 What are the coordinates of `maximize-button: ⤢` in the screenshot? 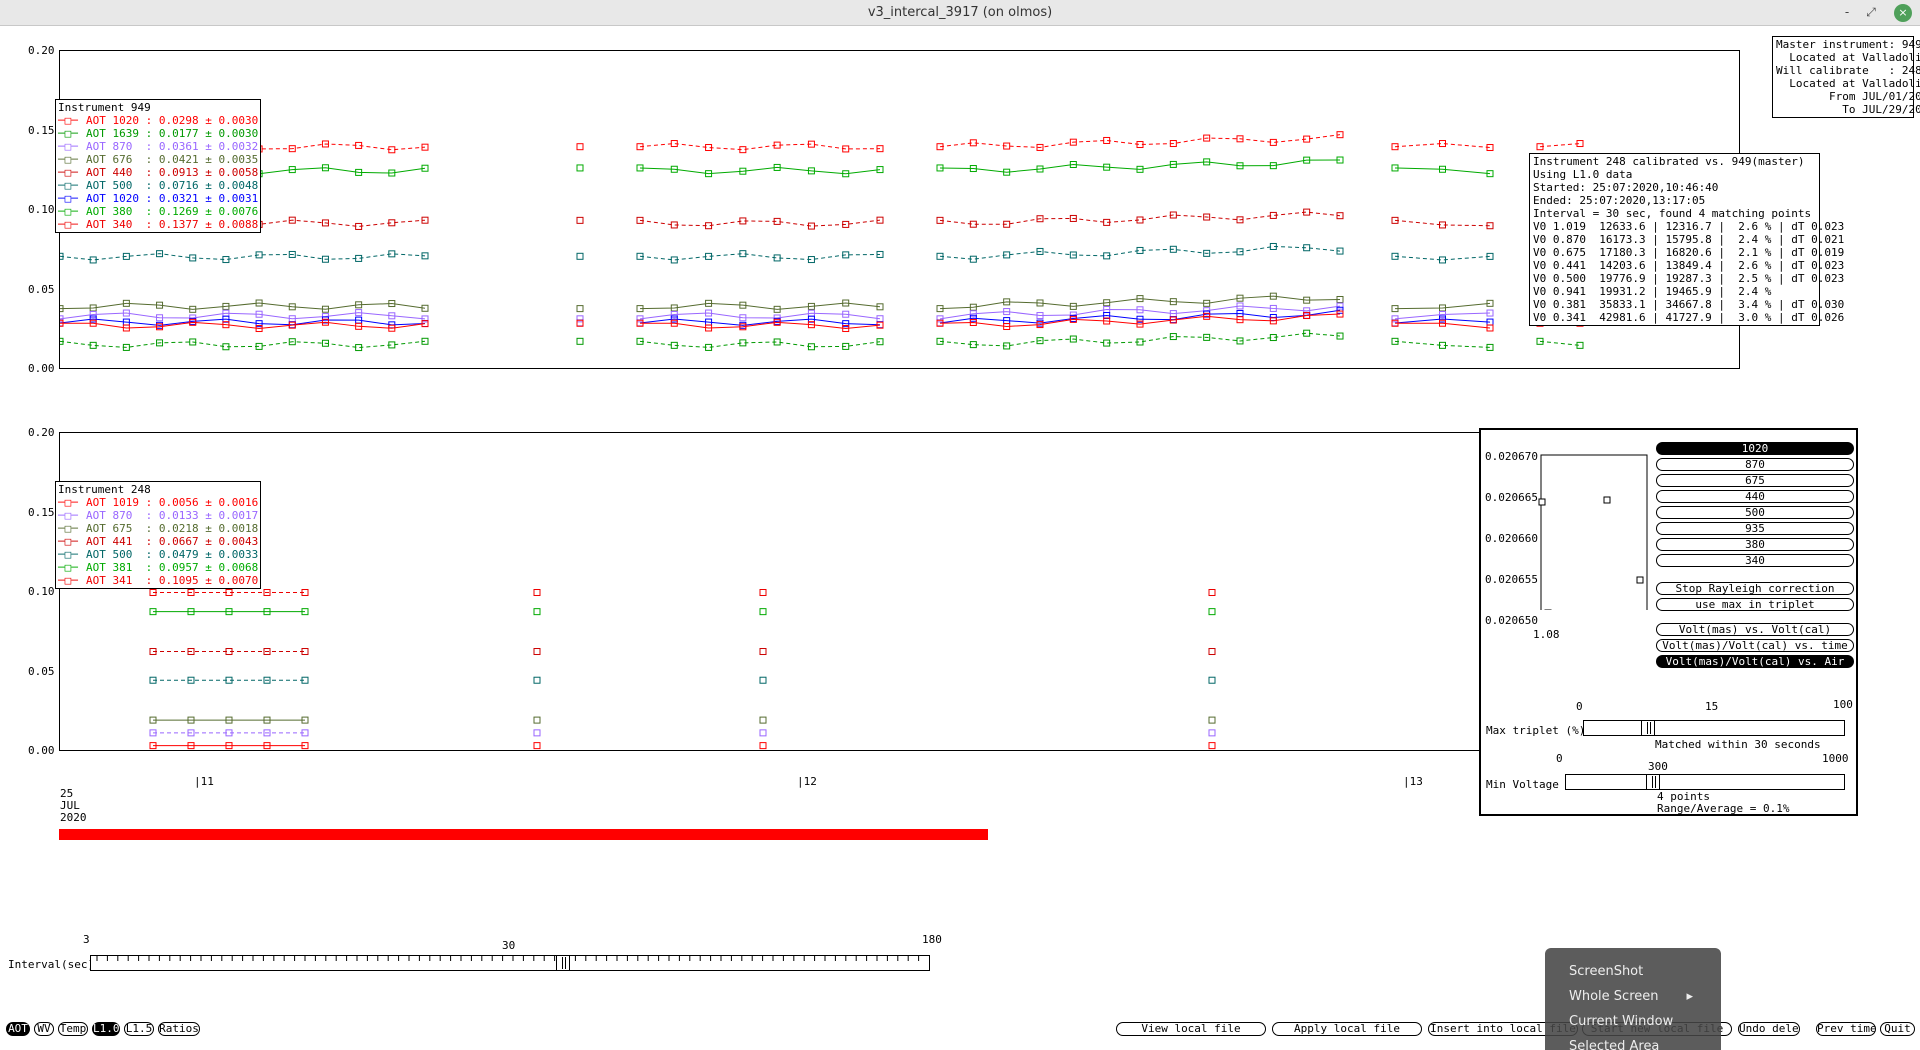 It's located at (1871, 13).